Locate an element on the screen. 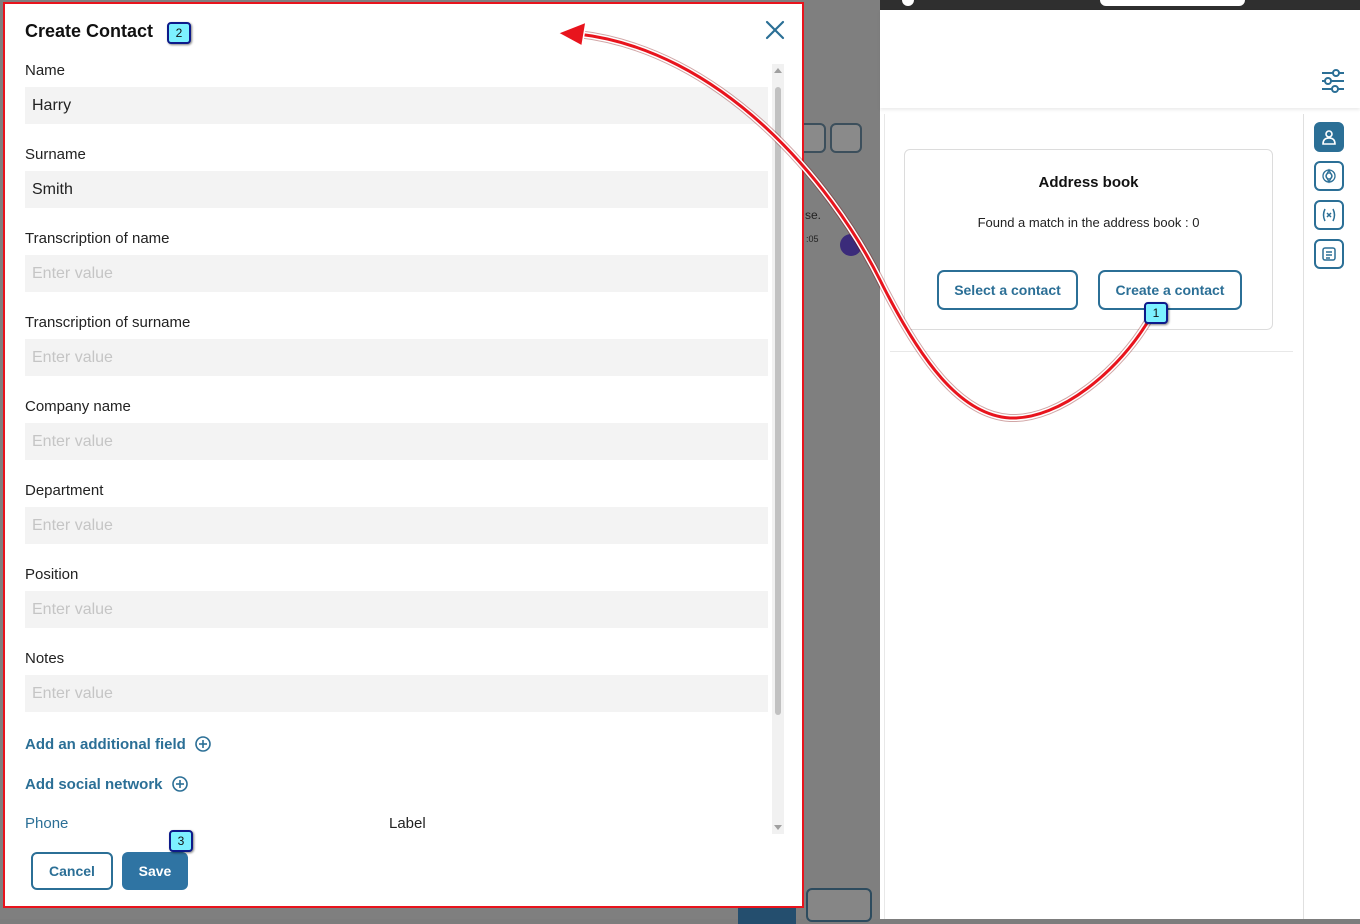 Image resolution: width=1360 pixels, height=924 pixels. cancel-button: Cancel is located at coordinates (72, 871).